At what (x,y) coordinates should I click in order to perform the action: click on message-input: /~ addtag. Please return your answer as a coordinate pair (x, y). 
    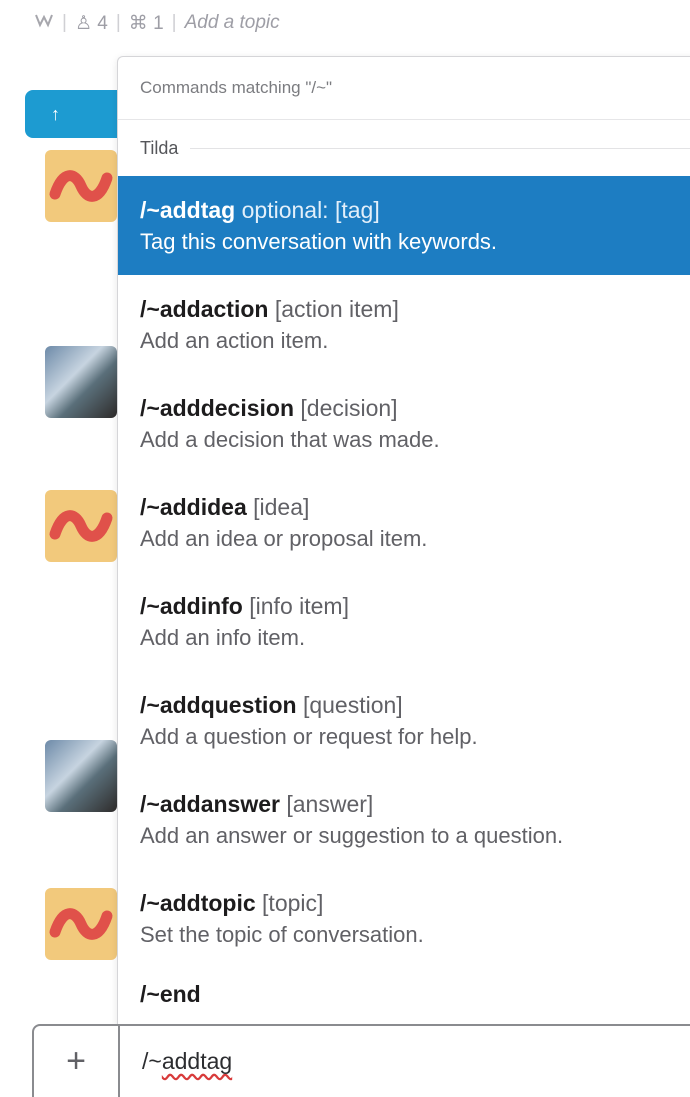
    Looking at the image, I should click on (405, 1061).